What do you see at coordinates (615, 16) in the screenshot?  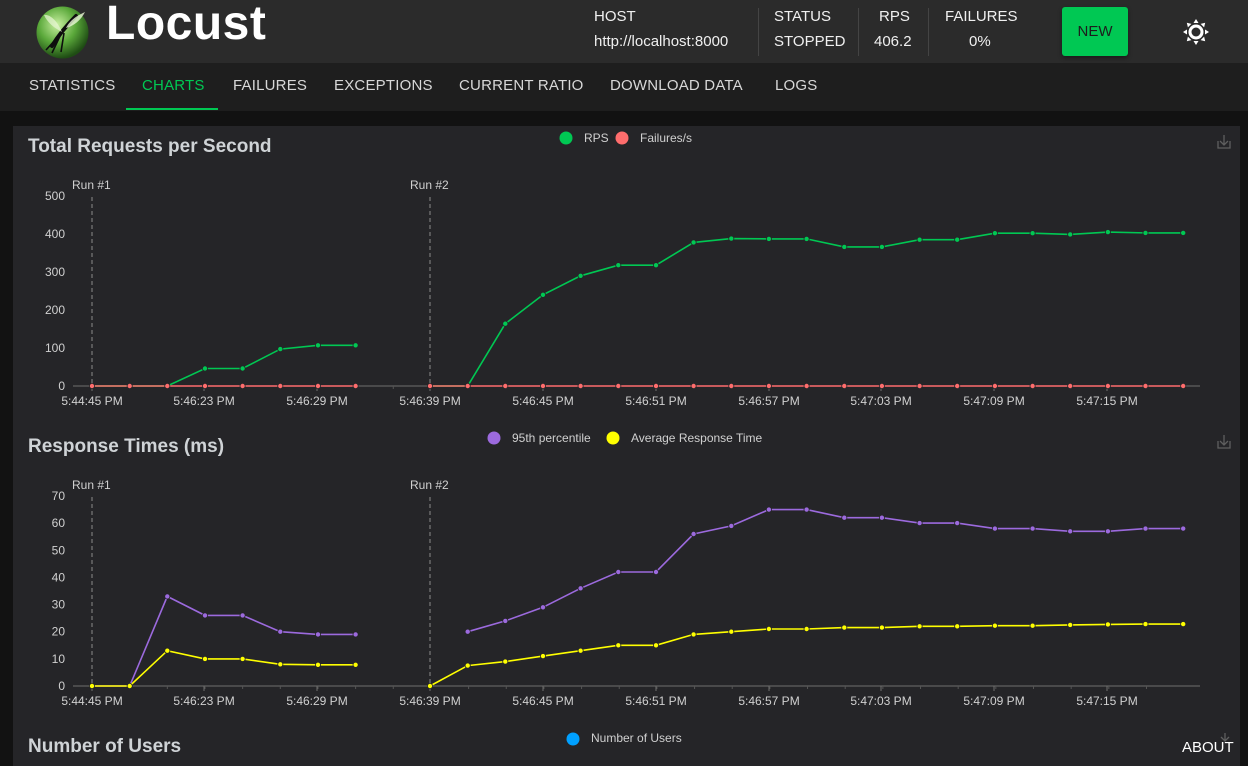 I see `host-label: HOST` at bounding box center [615, 16].